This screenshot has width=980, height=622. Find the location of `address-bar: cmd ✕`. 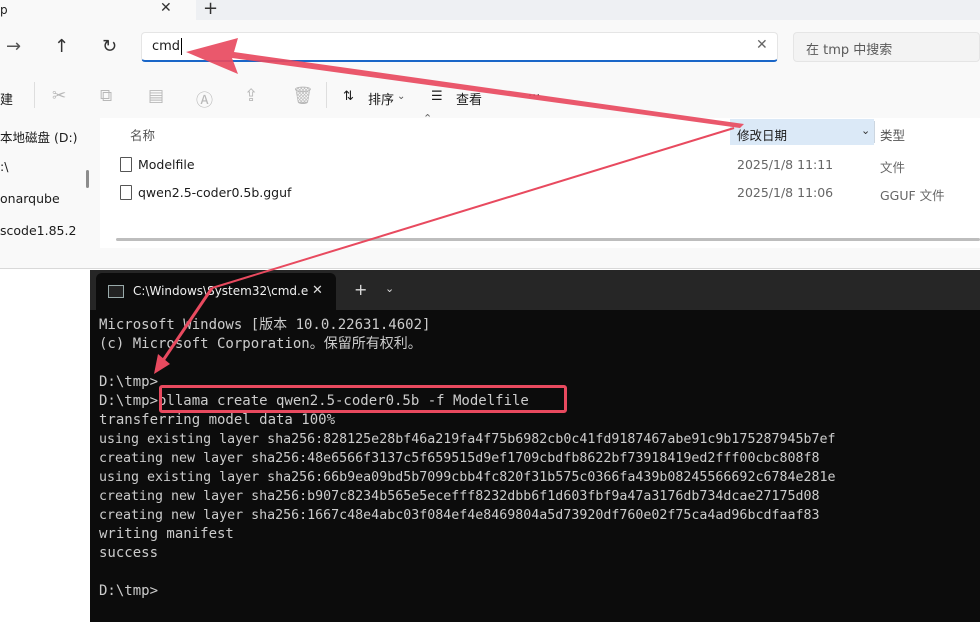

address-bar: cmd ✕ is located at coordinates (459, 47).